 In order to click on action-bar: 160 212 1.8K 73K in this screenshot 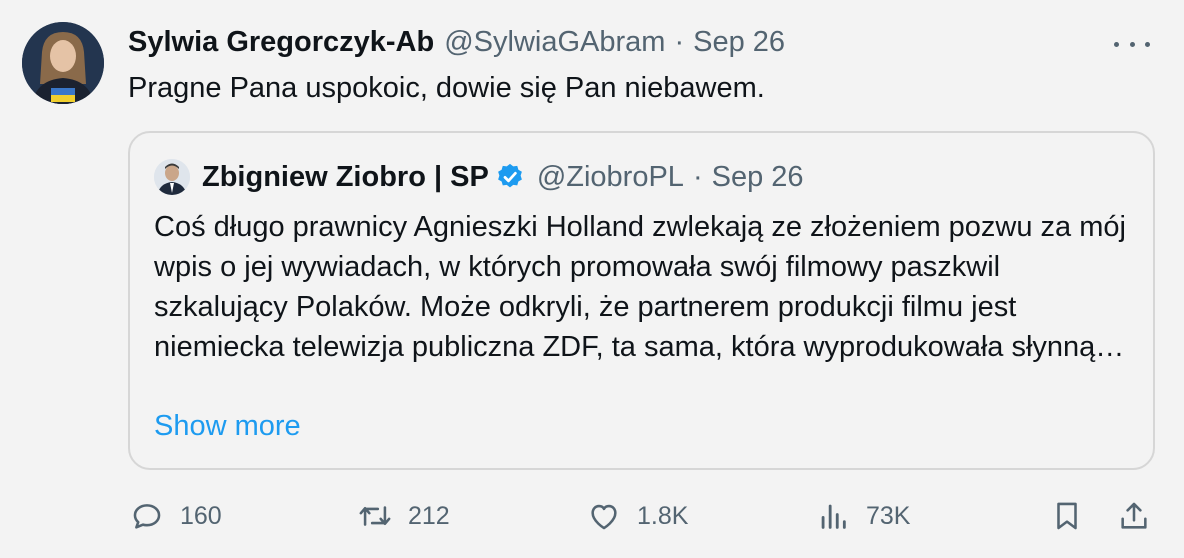, I will do `click(592, 516)`.